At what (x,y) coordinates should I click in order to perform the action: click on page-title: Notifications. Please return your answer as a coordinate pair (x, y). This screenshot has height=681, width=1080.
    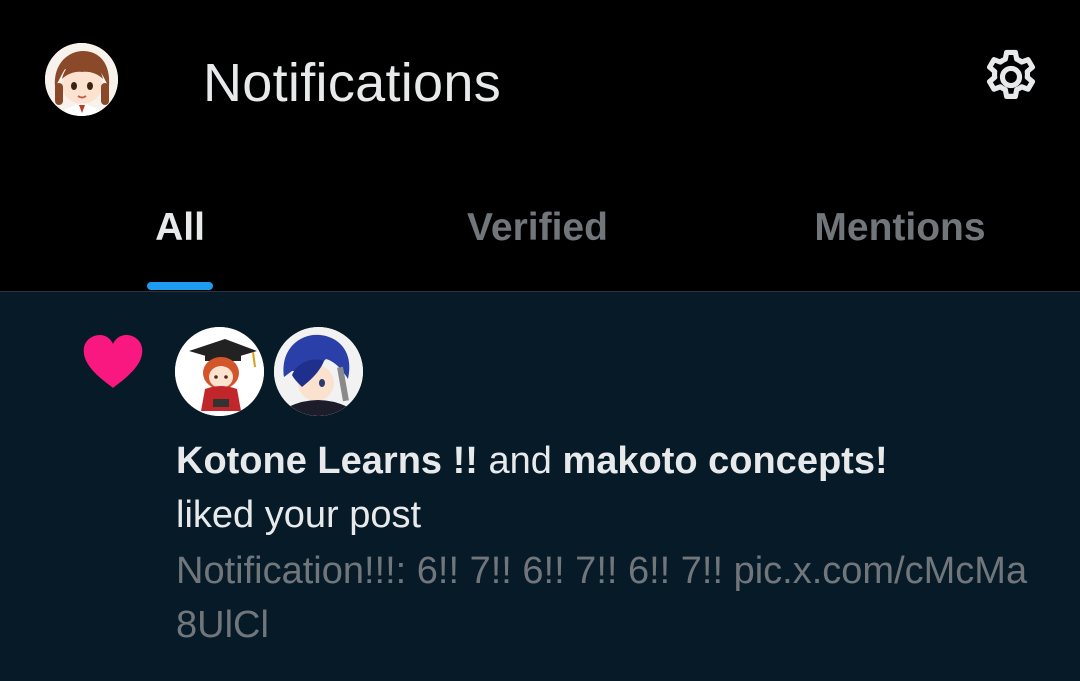
    Looking at the image, I should click on (352, 83).